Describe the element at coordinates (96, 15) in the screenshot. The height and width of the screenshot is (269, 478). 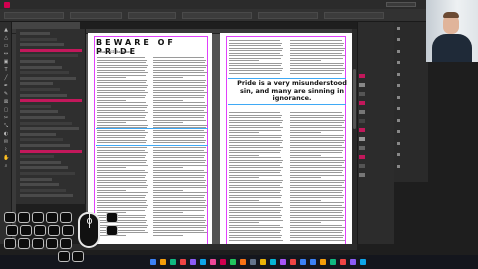
I see `position-controls` at that location.